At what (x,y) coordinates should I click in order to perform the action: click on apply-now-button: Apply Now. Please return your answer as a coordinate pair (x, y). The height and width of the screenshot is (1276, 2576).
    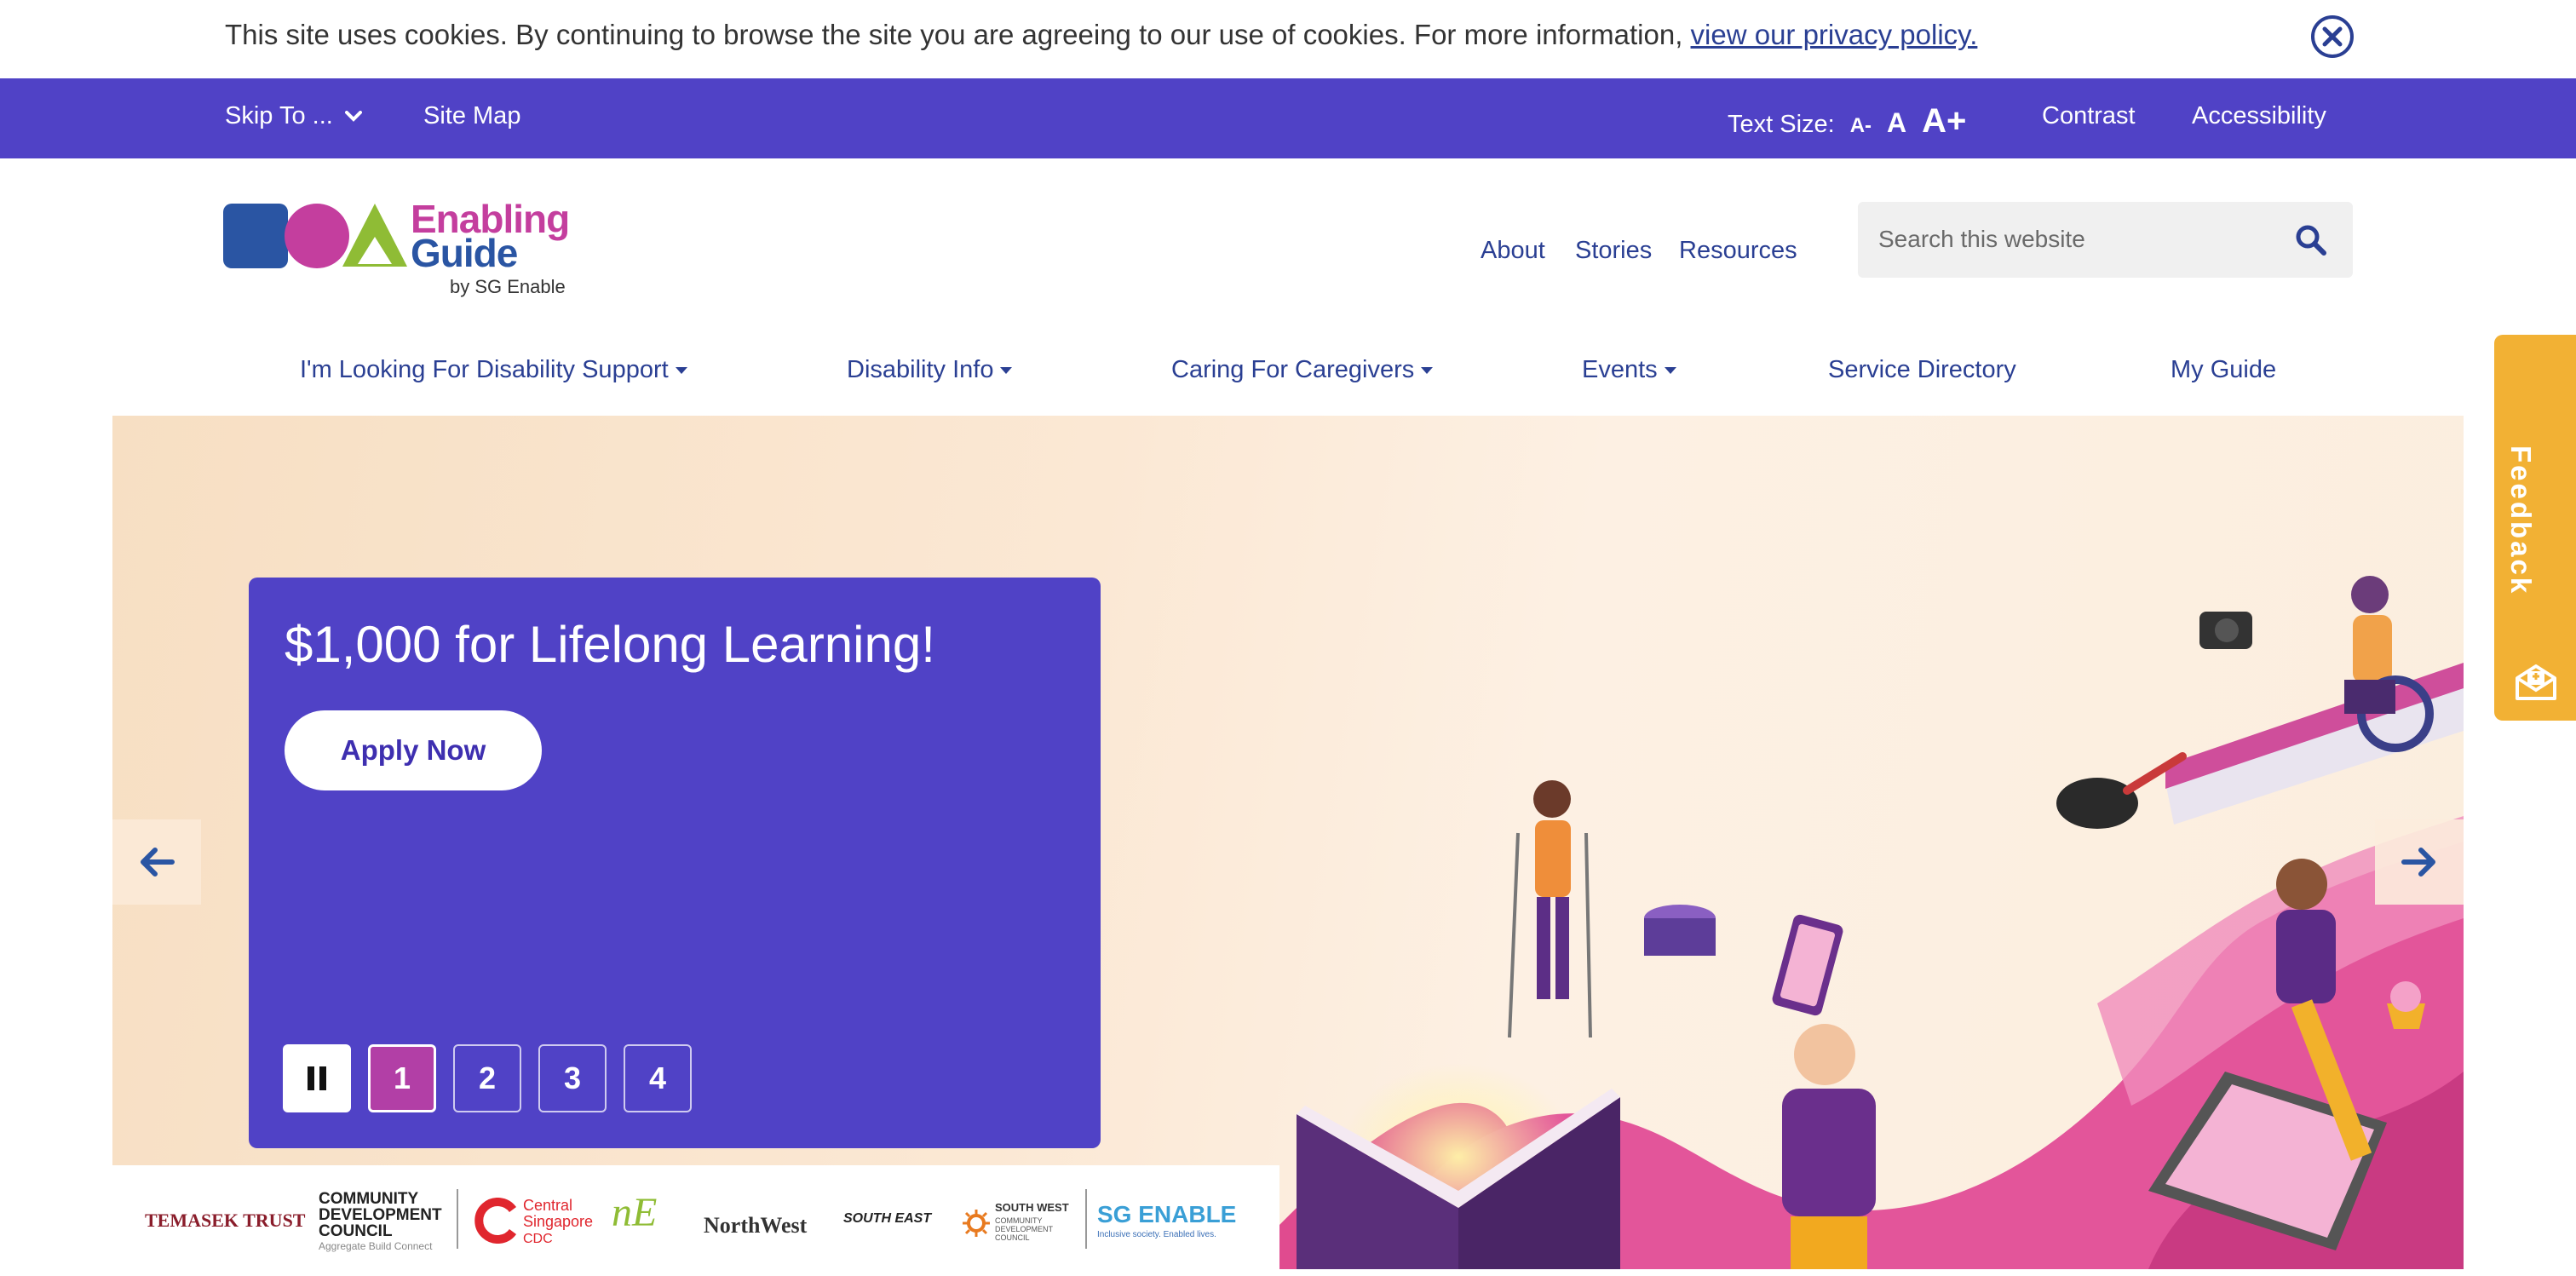
    Looking at the image, I should click on (414, 750).